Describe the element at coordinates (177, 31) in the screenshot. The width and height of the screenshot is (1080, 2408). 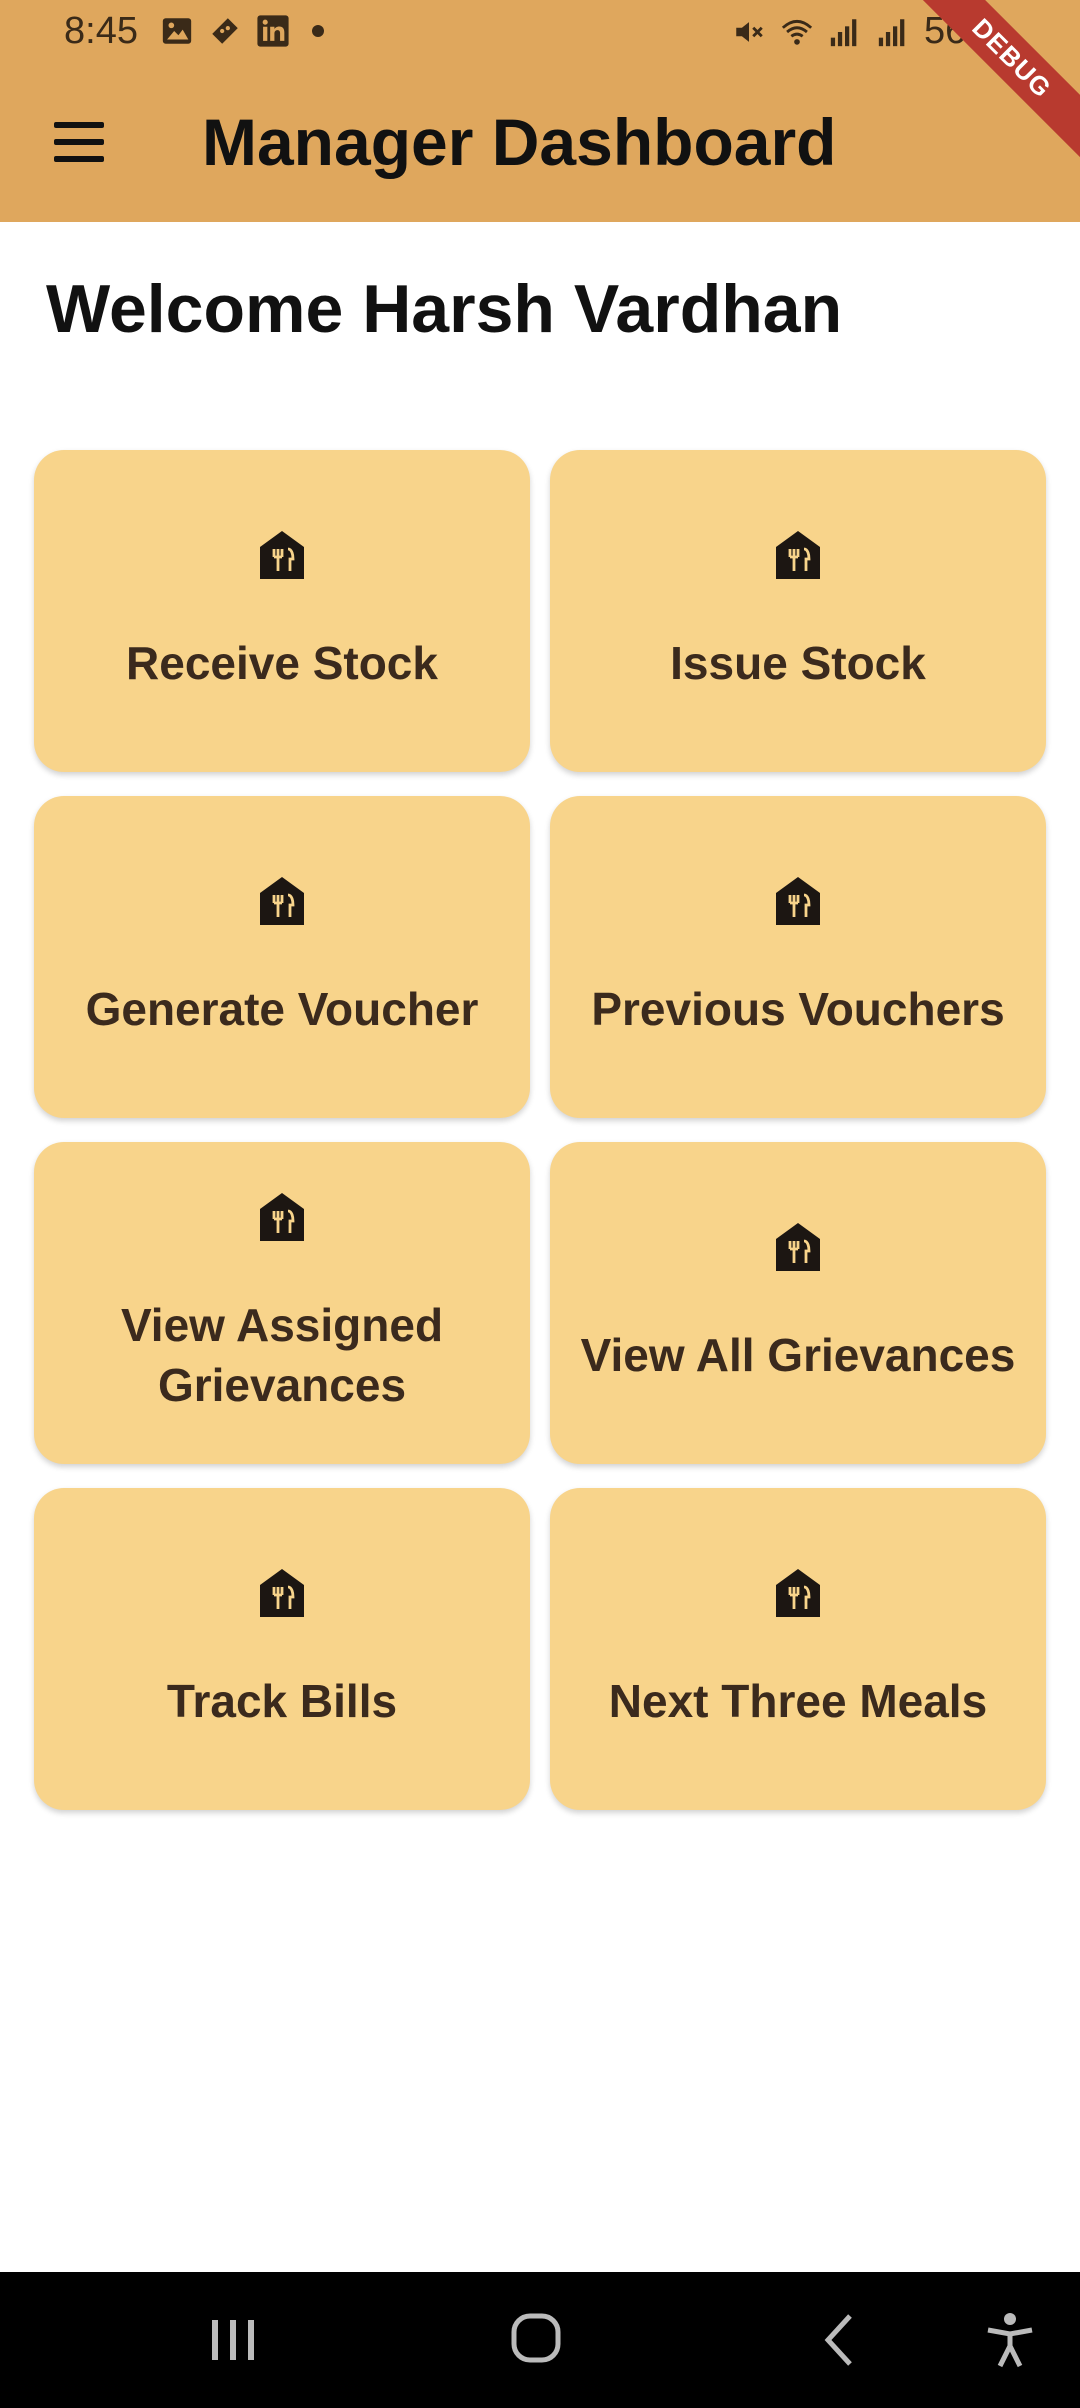
I see `image-icon` at that location.